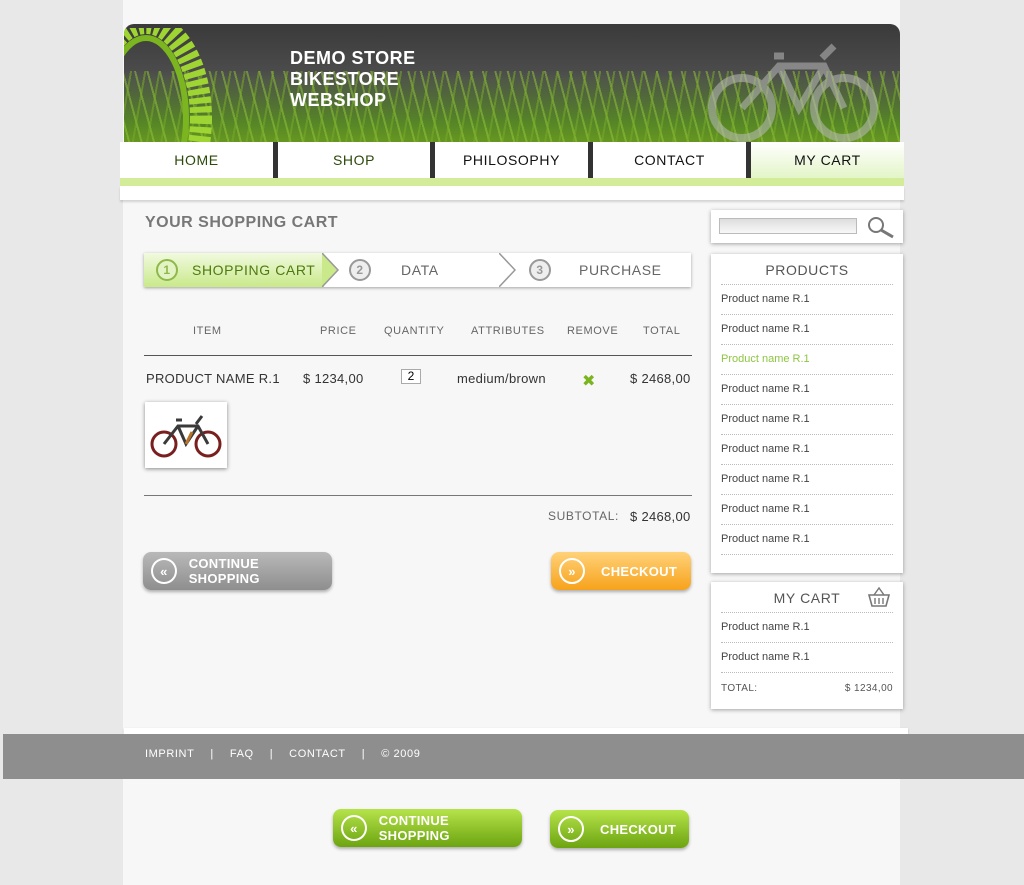 The height and width of the screenshot is (885, 1024). I want to click on footer-copyright: © 2009, so click(401, 754).